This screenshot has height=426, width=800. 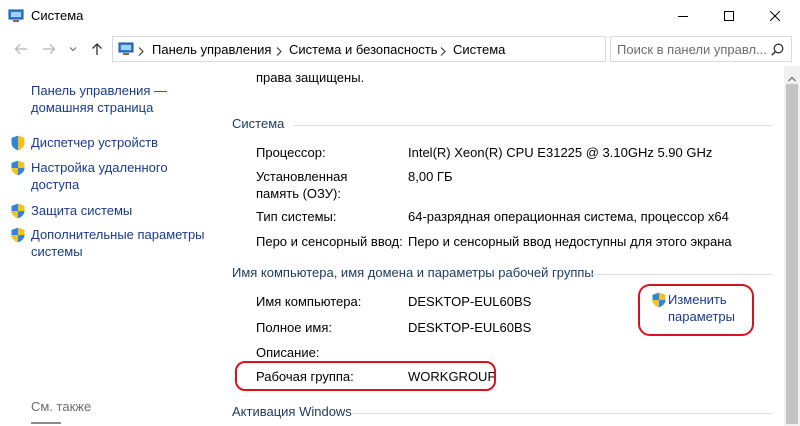 What do you see at coordinates (400, 16) in the screenshot?
I see `title-bar: Система` at bounding box center [400, 16].